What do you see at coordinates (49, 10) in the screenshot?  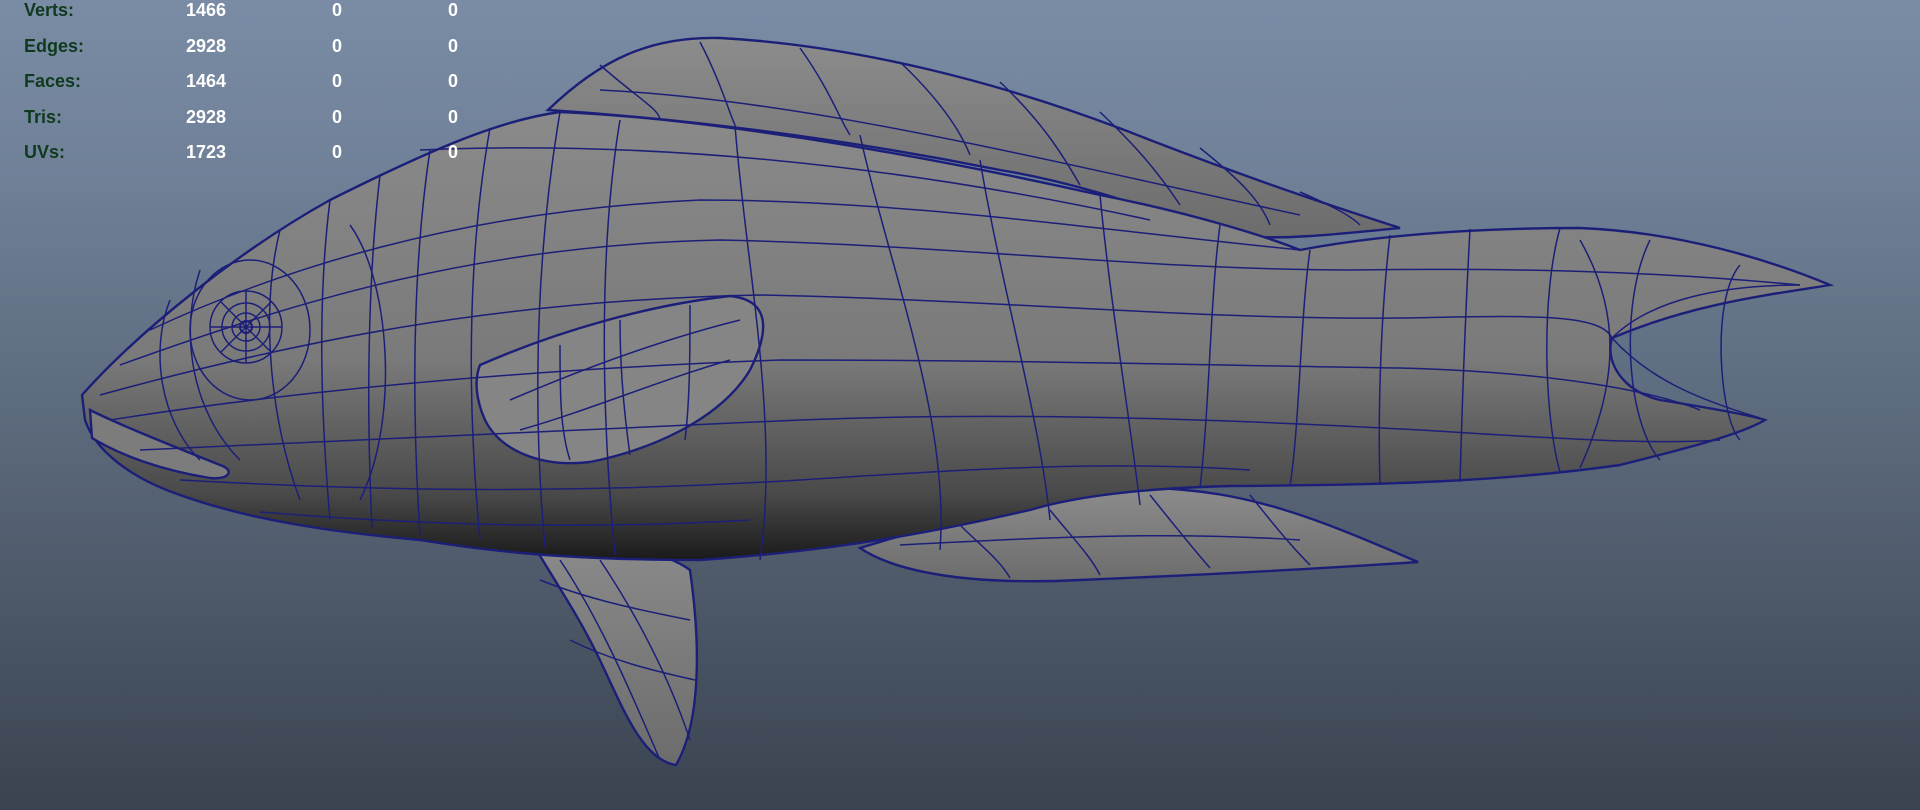 I see `hud-label: Verts:` at bounding box center [49, 10].